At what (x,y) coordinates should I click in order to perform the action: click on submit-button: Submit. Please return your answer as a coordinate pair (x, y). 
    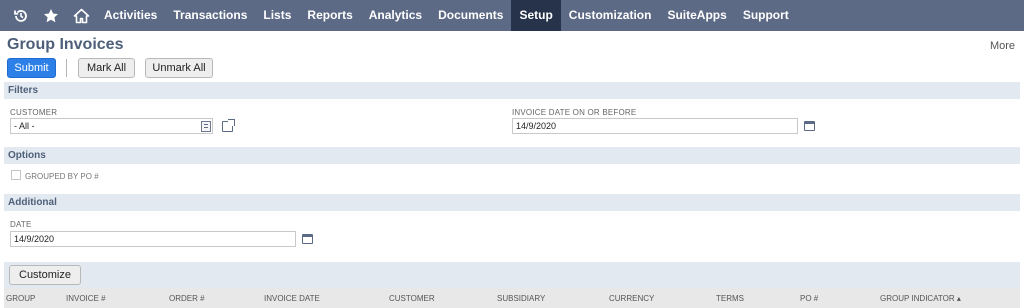
    Looking at the image, I should click on (31, 68).